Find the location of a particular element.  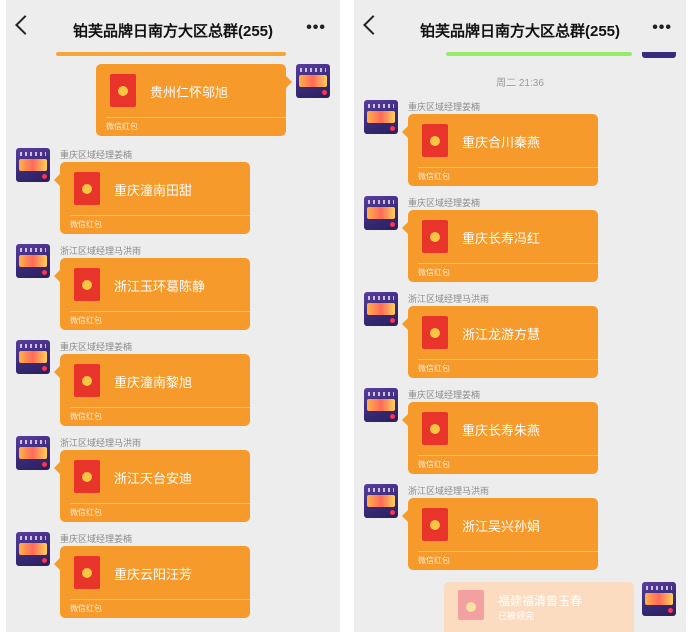

red-packet-bubble: 重庆合川秦燕 微信红包 is located at coordinates (500, 150).